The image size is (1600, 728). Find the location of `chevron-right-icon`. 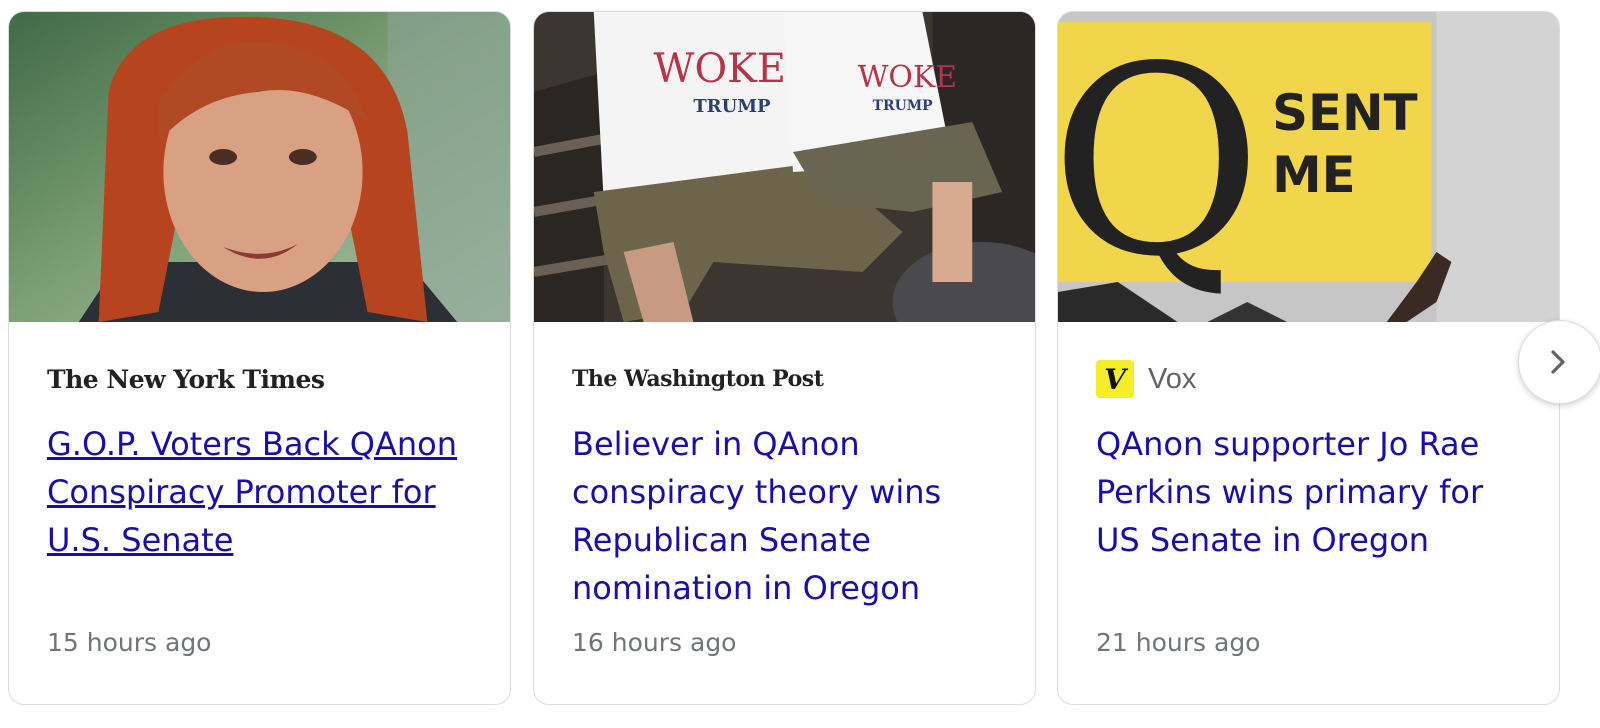

chevron-right-icon is located at coordinates (1558, 362).